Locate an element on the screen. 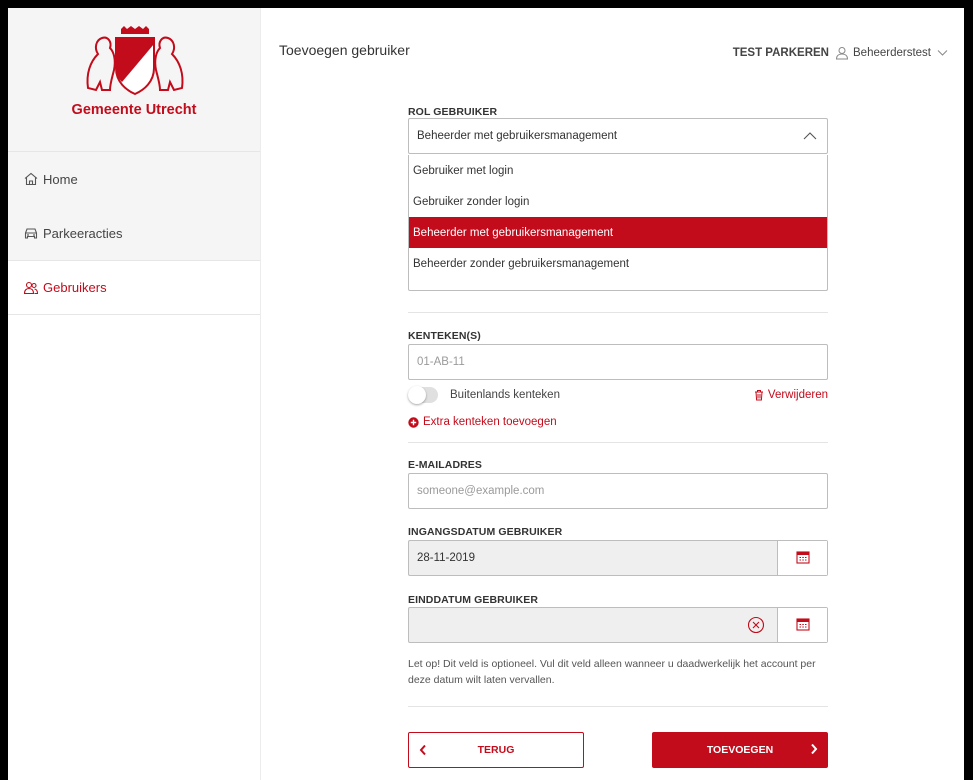 The width and height of the screenshot is (973, 780). sidebar-item-label: Gebruikers is located at coordinates (75, 287).